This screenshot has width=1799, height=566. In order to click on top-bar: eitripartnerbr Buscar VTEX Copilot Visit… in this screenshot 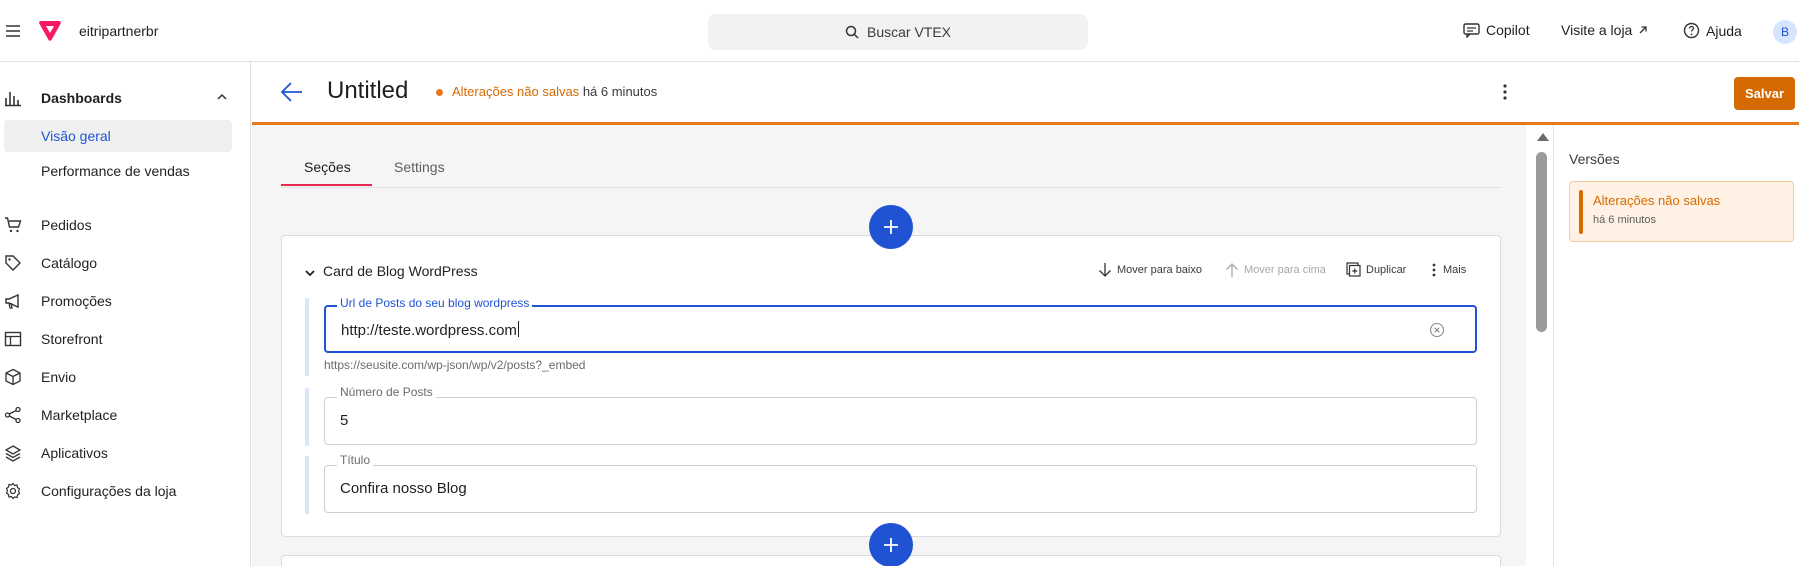, I will do `click(899, 31)`.